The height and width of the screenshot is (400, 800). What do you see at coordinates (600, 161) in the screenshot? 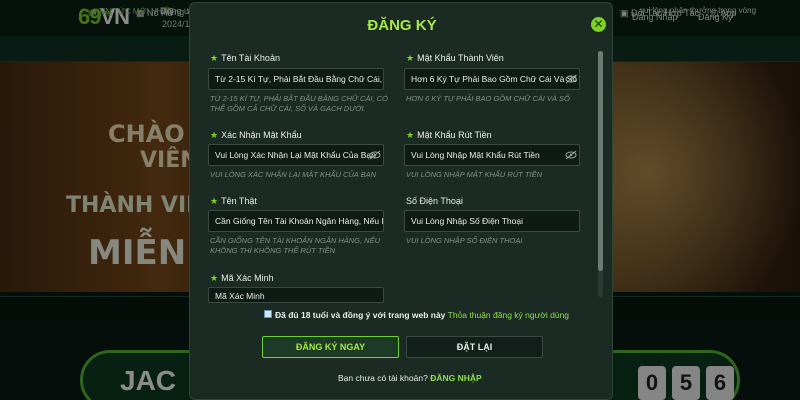
I see `scrollbar-thumb` at bounding box center [600, 161].